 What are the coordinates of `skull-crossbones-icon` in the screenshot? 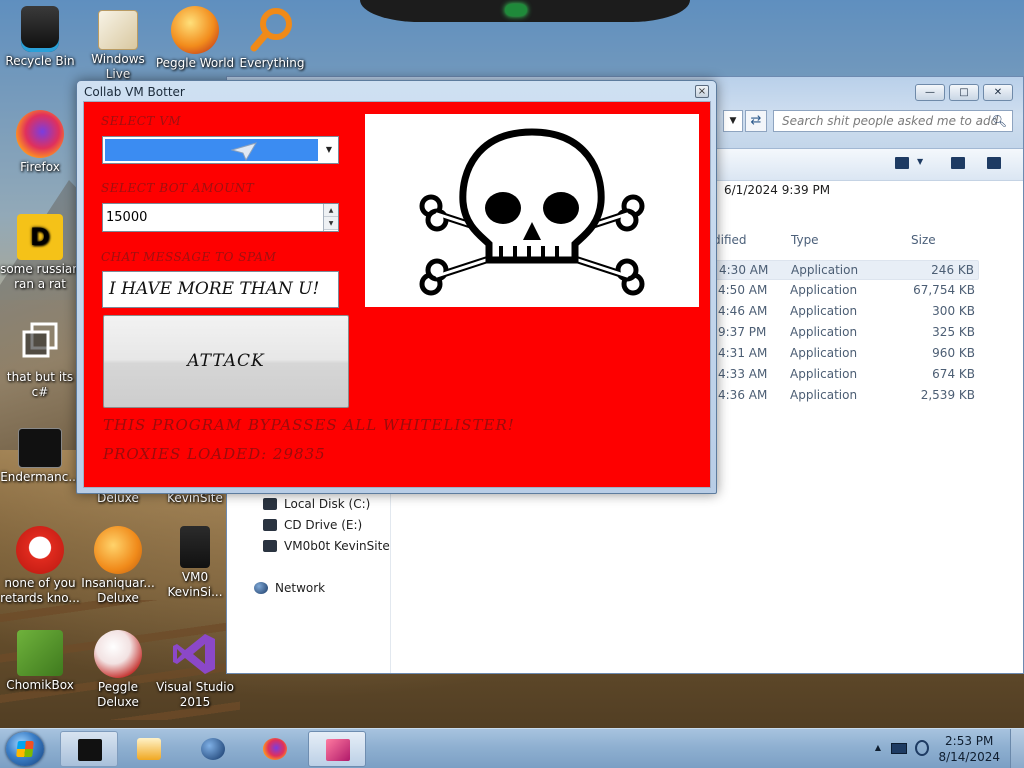 It's located at (532, 212).